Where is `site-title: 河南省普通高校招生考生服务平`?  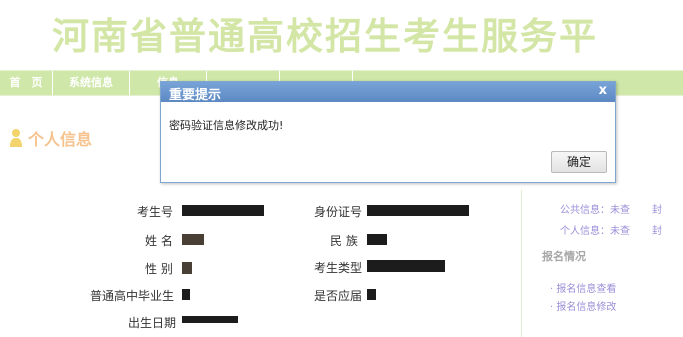 site-title: 河南省普通高校招生考生服务平 is located at coordinates (325, 36).